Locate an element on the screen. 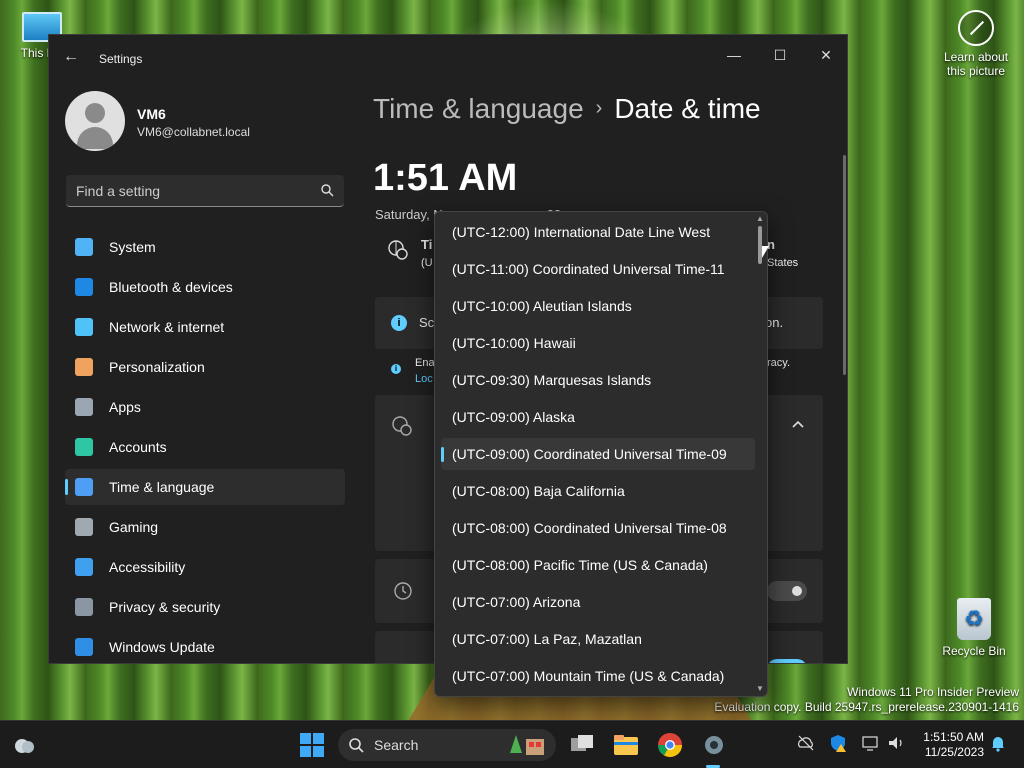 The image size is (1024, 768). learn-about-picture: Learn about this picture is located at coordinates (976, 44).